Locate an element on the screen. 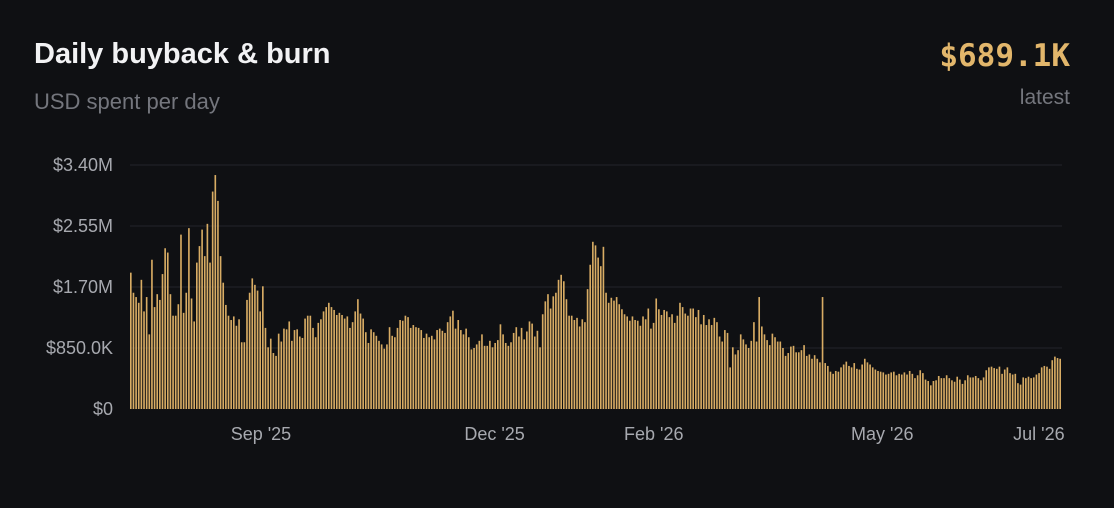 The height and width of the screenshot is (508, 1114). y-tick-label: $0 is located at coordinates (103, 409).